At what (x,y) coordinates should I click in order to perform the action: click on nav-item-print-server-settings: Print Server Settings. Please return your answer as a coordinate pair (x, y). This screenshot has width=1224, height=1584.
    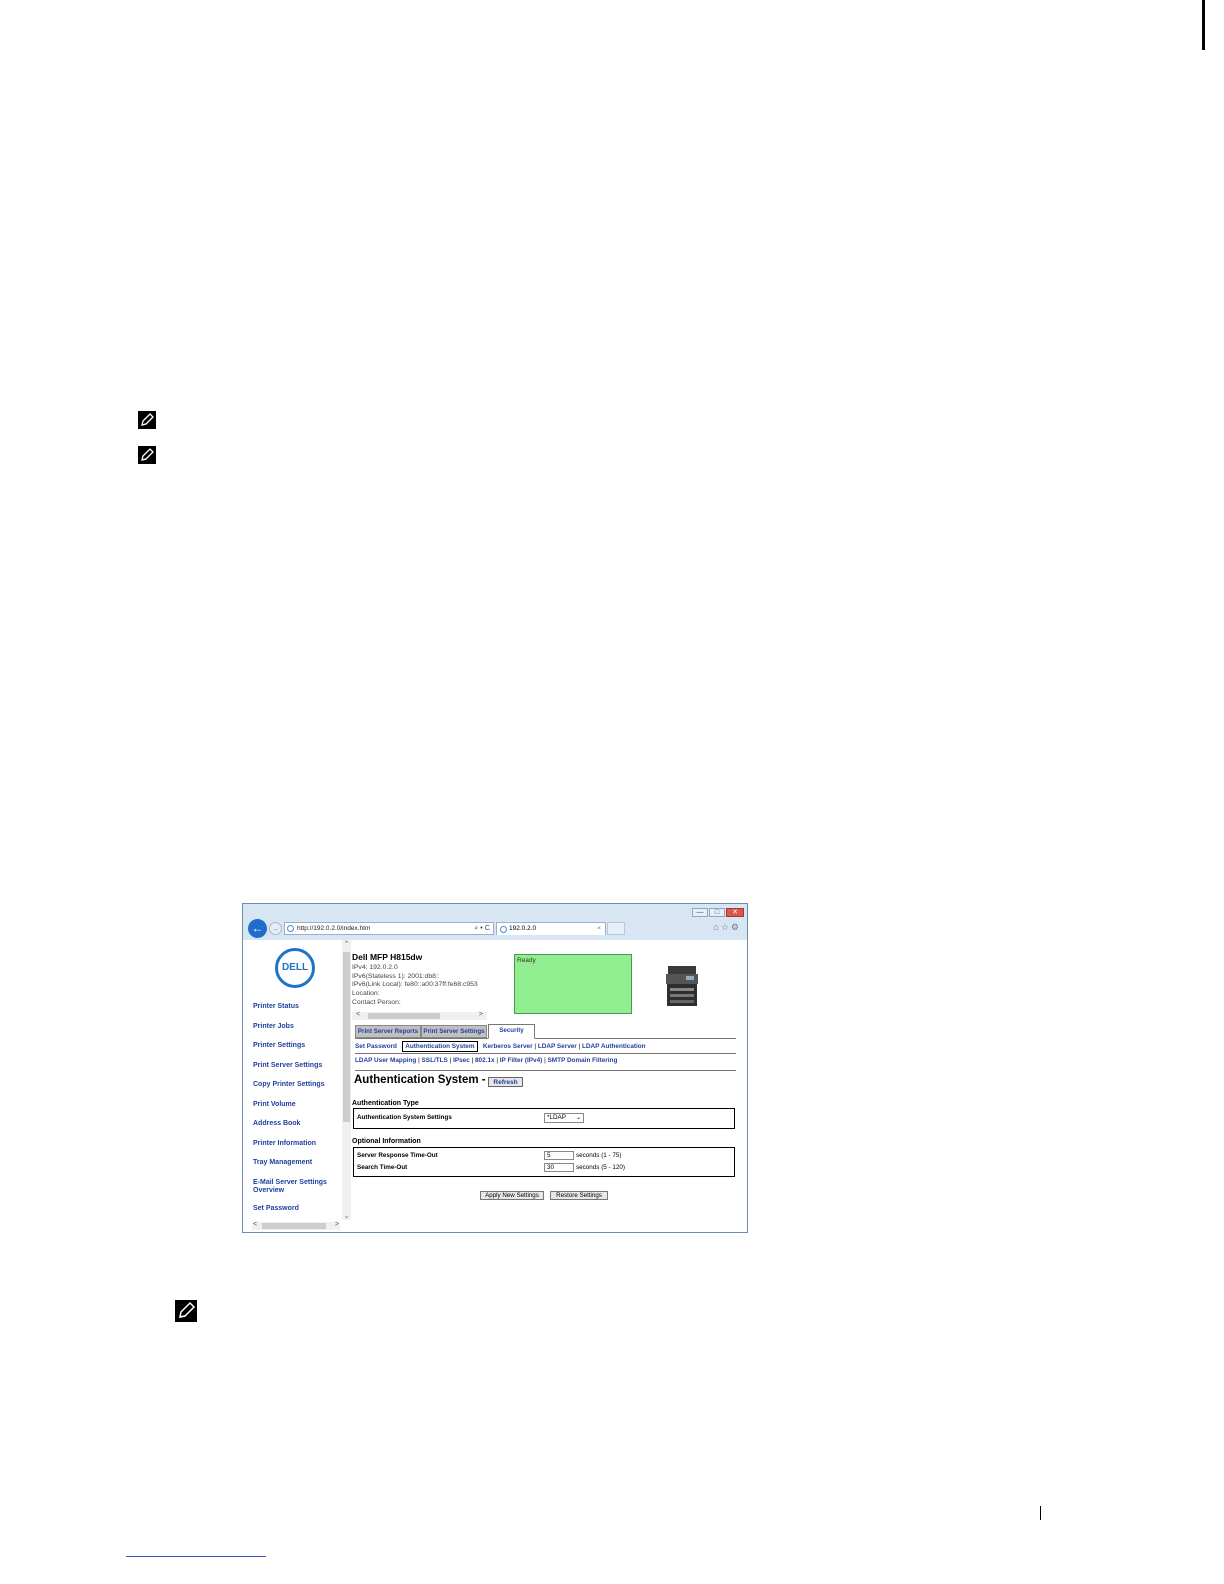
    Looking at the image, I should click on (298, 1066).